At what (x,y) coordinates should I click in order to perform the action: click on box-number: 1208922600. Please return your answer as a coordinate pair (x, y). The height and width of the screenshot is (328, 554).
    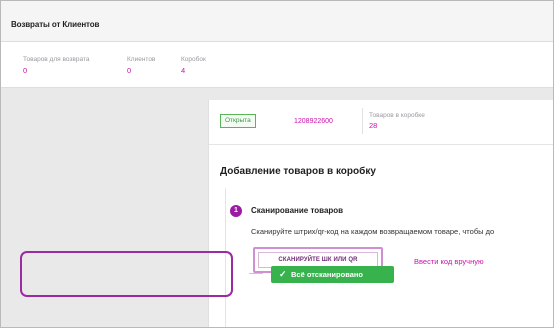
    Looking at the image, I should click on (313, 121).